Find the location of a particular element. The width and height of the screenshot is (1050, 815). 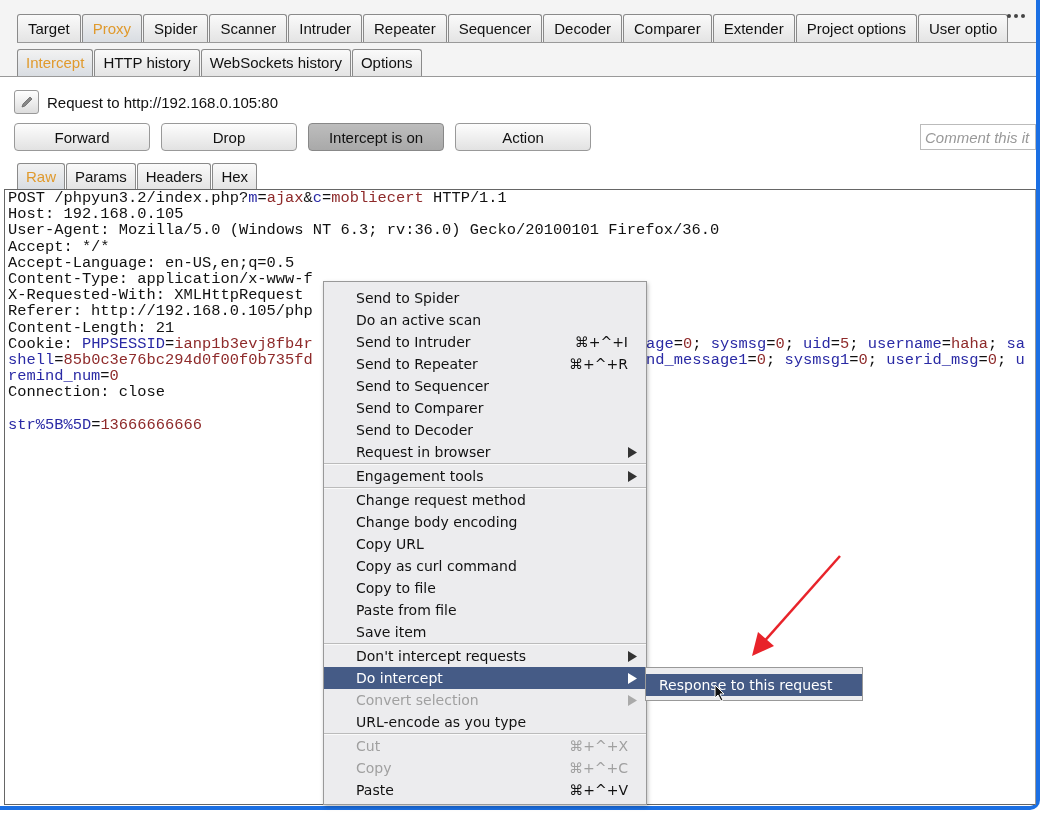

menu-item: Copy as curl command is located at coordinates (485, 566).